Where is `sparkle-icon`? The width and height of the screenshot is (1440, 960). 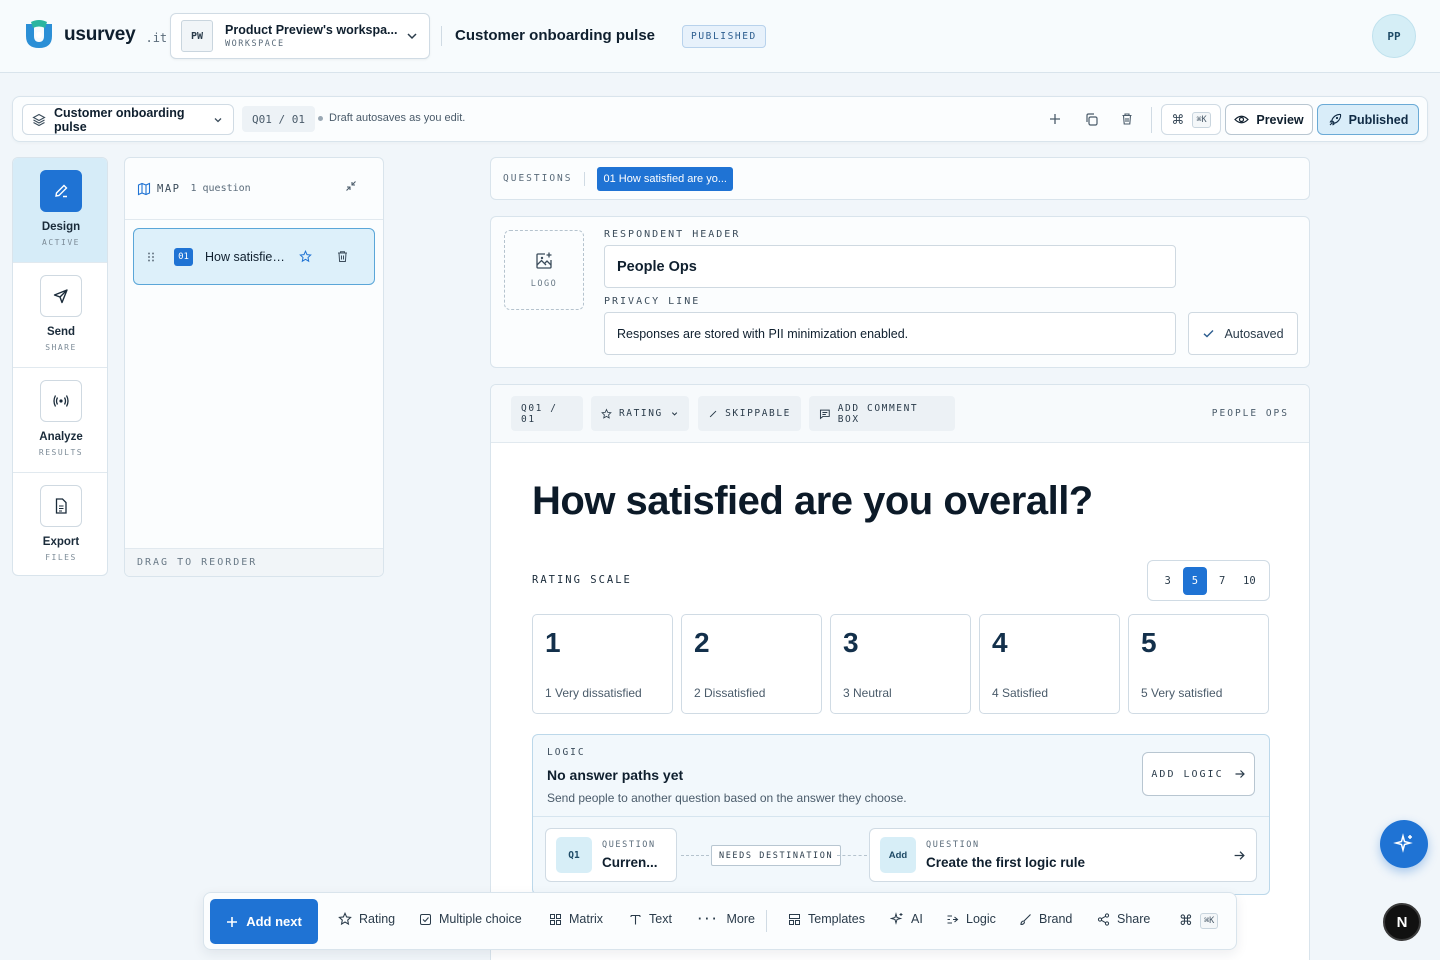 sparkle-icon is located at coordinates (896, 918).